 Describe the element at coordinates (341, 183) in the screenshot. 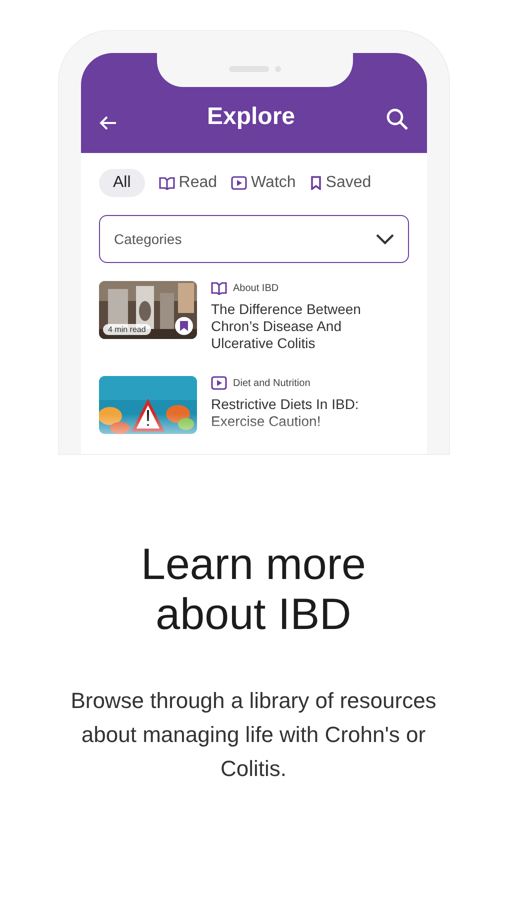

I see `filter-tab: Saved` at that location.